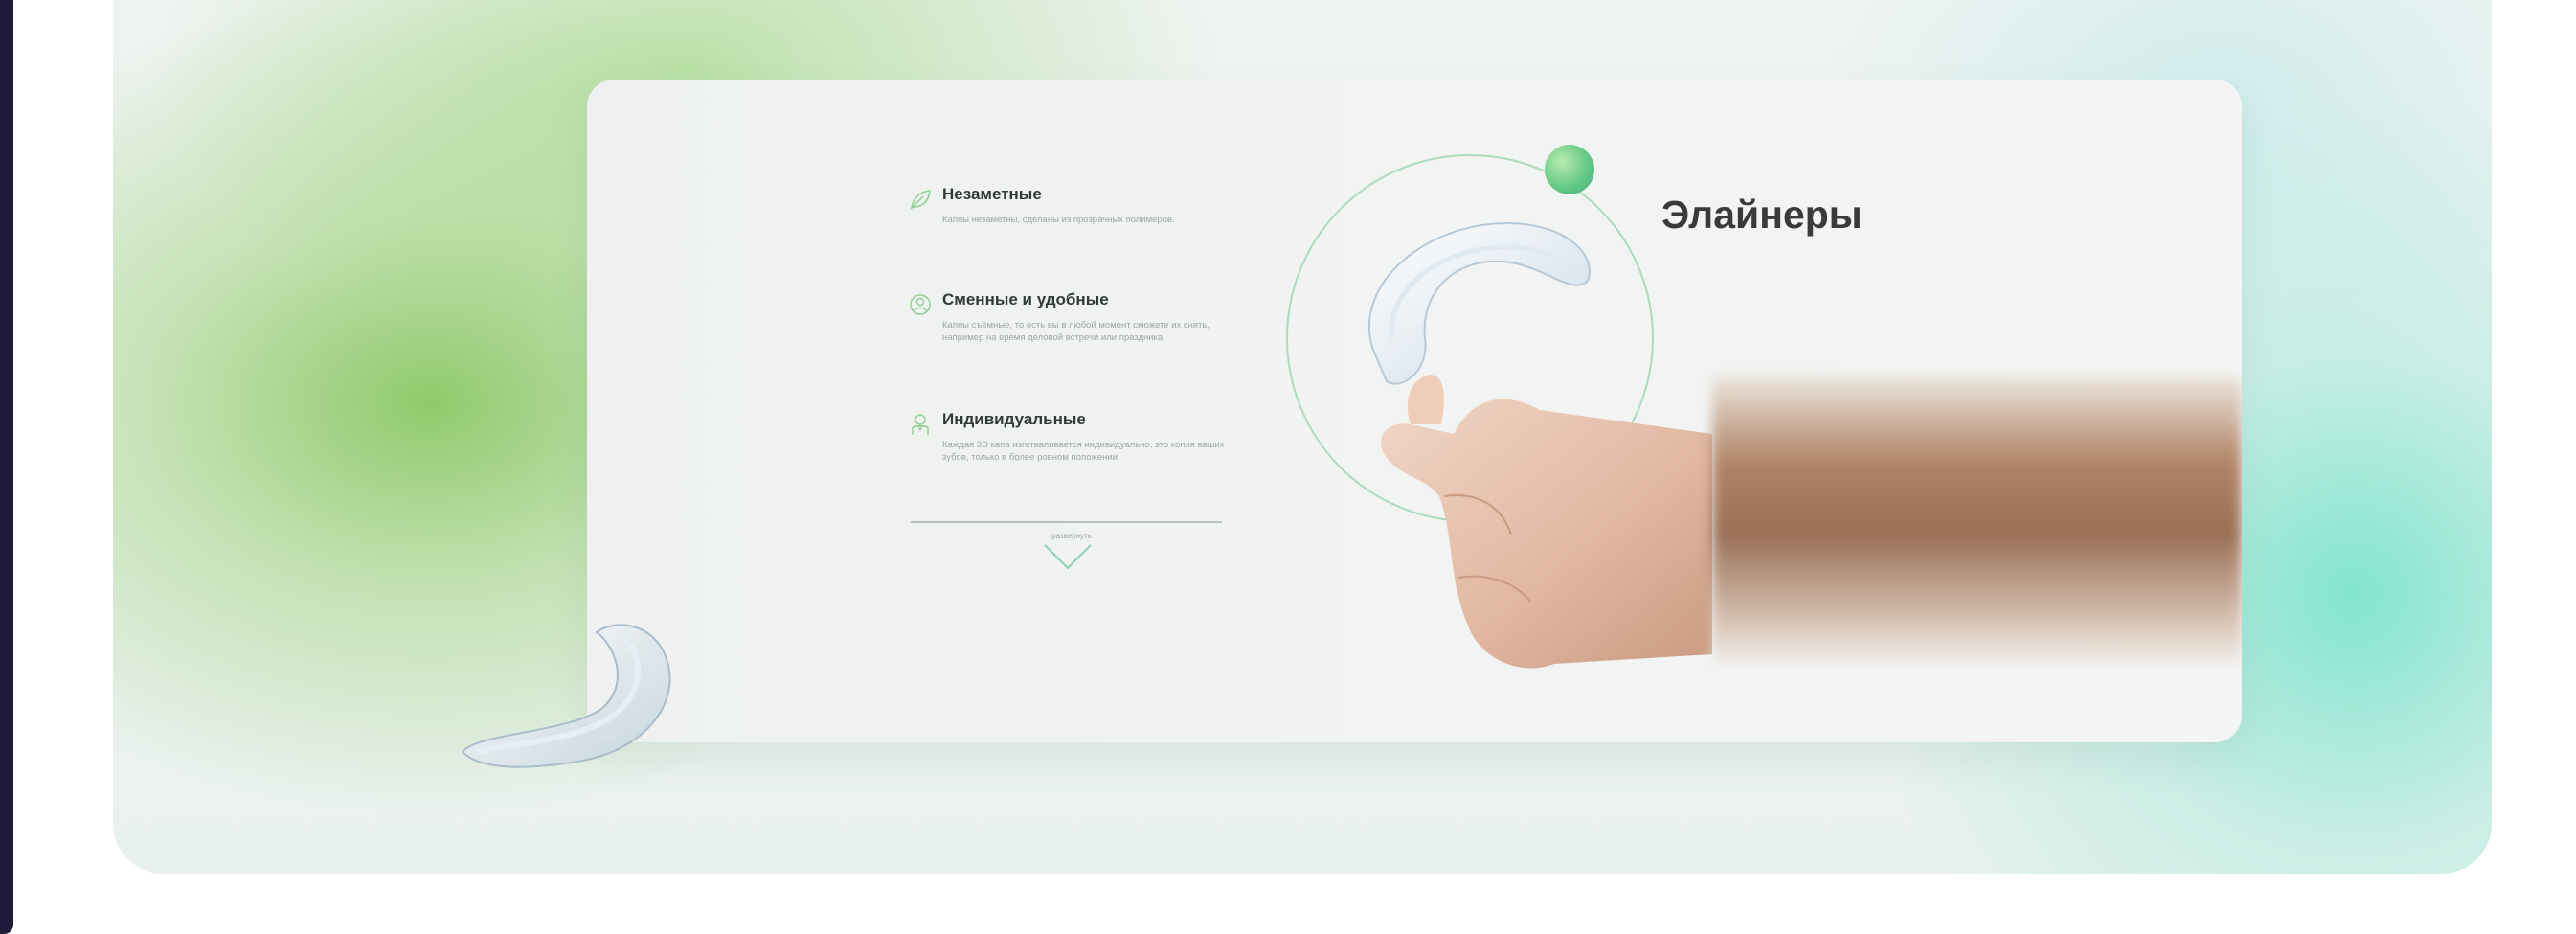 This screenshot has height=934, width=2576. Describe the element at coordinates (1066, 522) in the screenshot. I see `features-divider` at that location.